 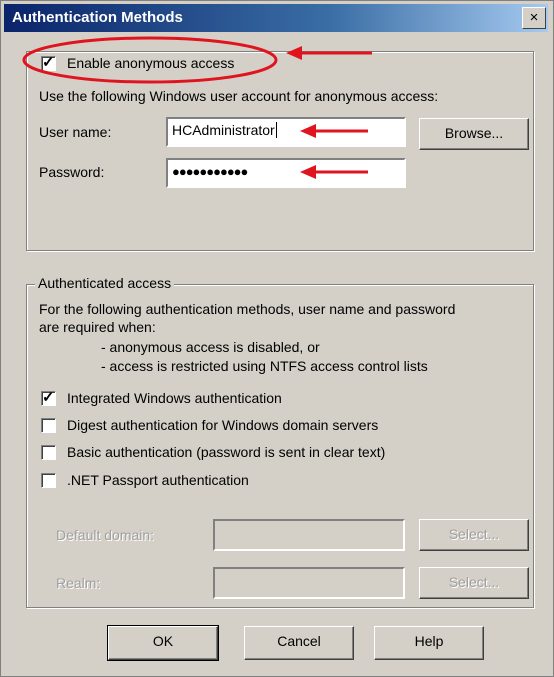 I want to click on enable-anonymous-label: Enable anonymous access, so click(x=151, y=63).